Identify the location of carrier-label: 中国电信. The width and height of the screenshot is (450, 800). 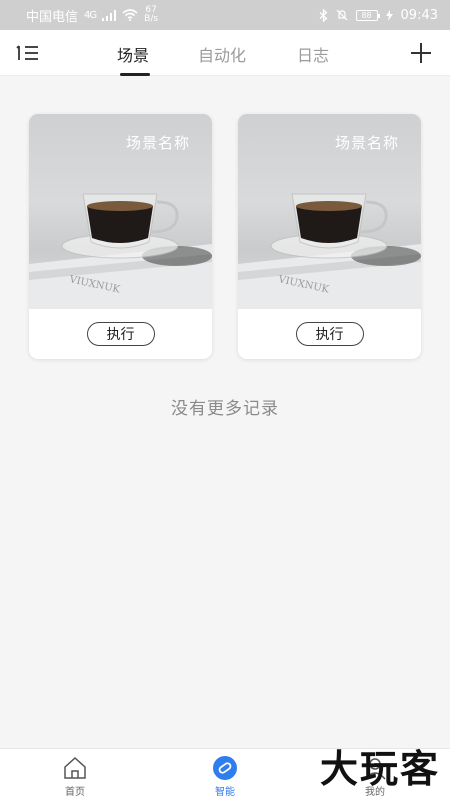
(52, 17).